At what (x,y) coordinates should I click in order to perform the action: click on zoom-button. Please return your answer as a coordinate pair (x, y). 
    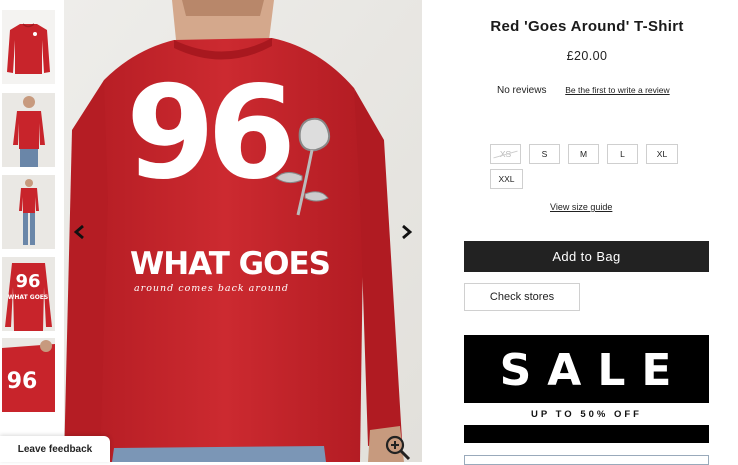
    Looking at the image, I should click on (398, 448).